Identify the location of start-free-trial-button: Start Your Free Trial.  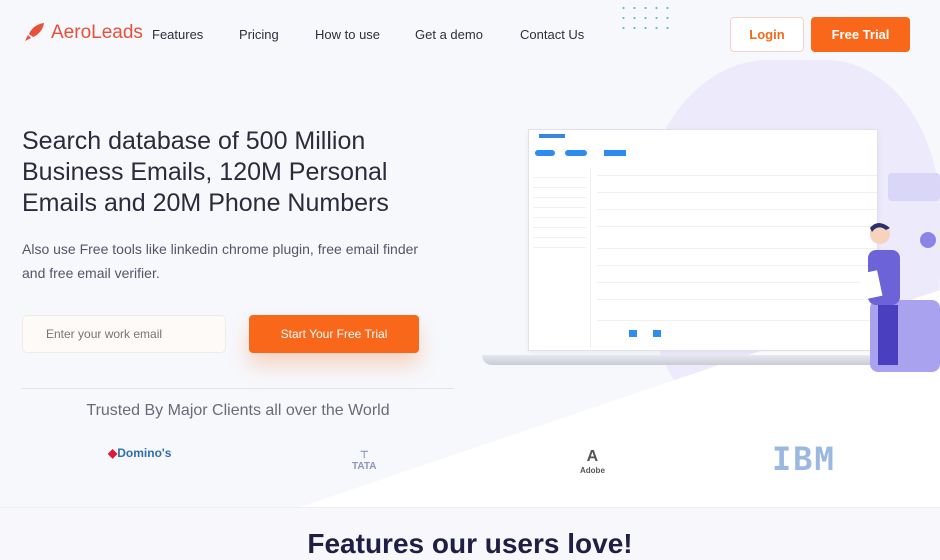
(334, 334).